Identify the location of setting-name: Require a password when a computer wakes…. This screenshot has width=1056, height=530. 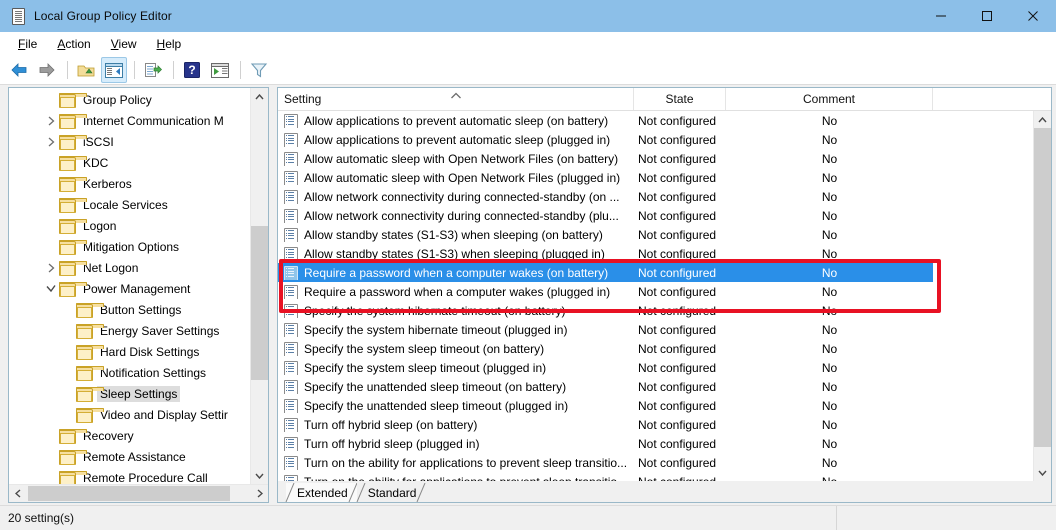
(456, 272).